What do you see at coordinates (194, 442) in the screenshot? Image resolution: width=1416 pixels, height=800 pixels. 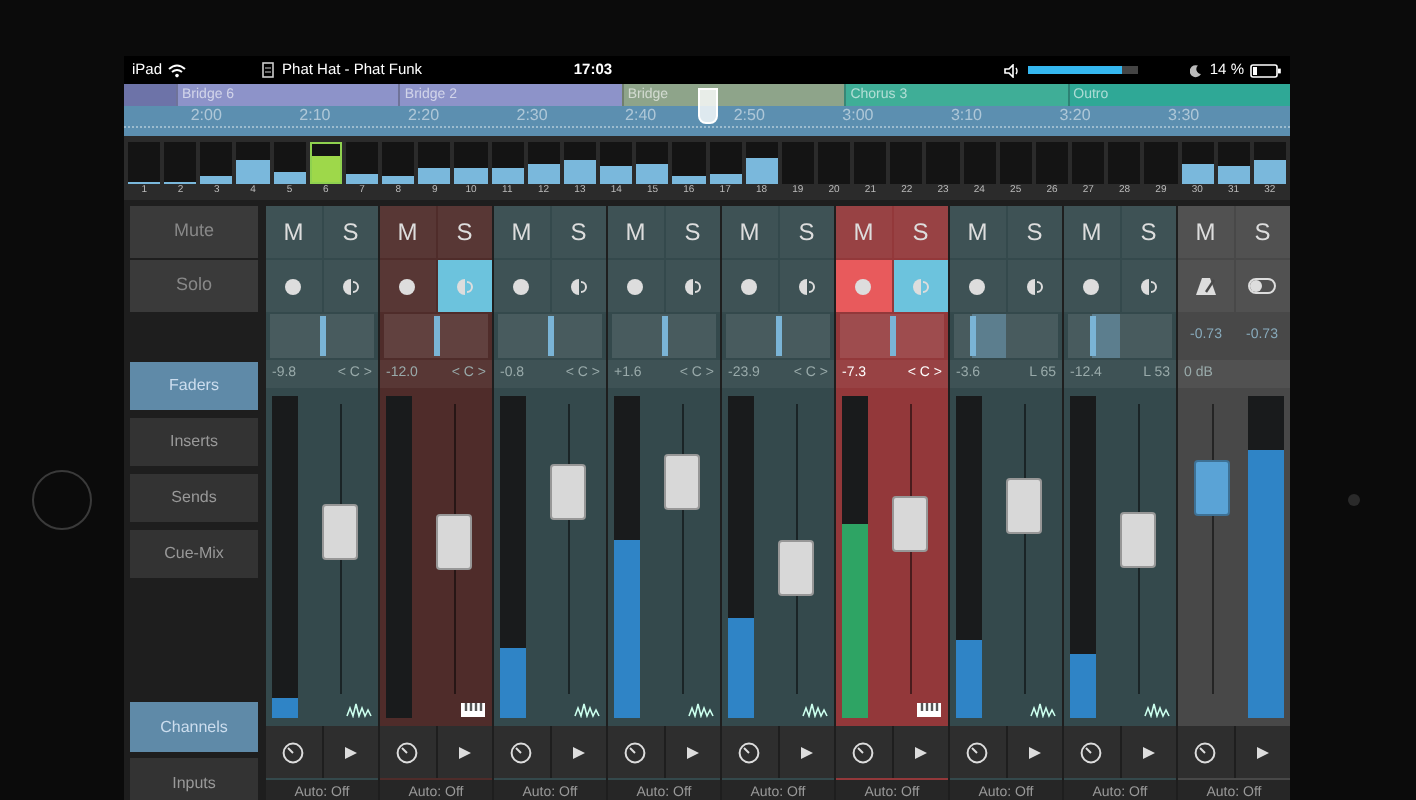 I see `mode-tab: Inserts` at bounding box center [194, 442].